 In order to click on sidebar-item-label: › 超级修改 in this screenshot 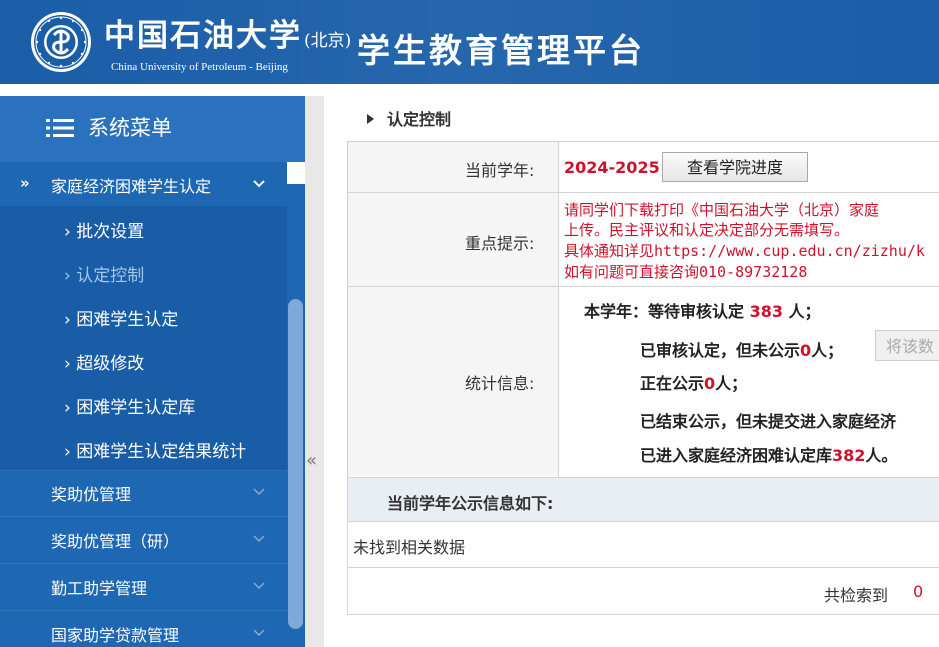, I will do `click(104, 364)`.